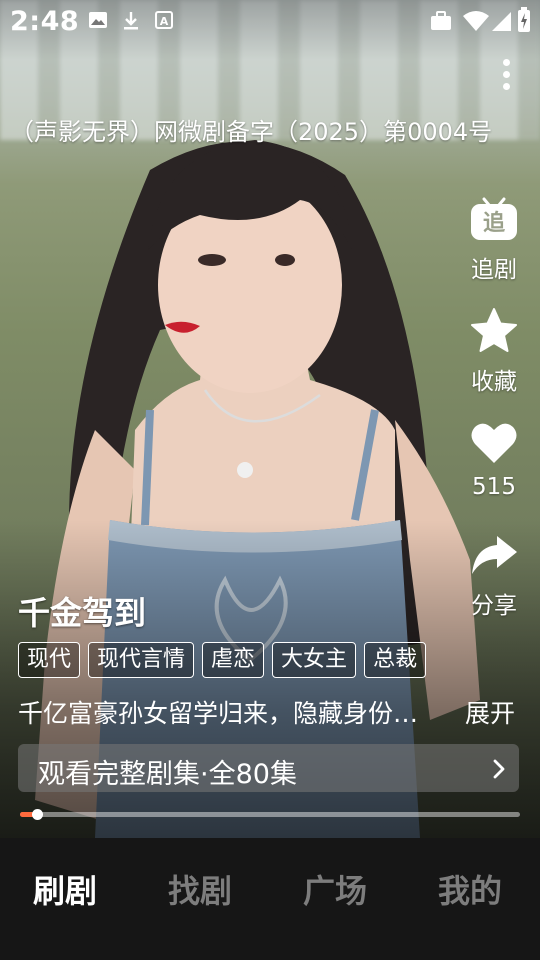 This screenshot has width=540, height=960. What do you see at coordinates (270, 814) in the screenshot?
I see `playback-progress-bar` at bounding box center [270, 814].